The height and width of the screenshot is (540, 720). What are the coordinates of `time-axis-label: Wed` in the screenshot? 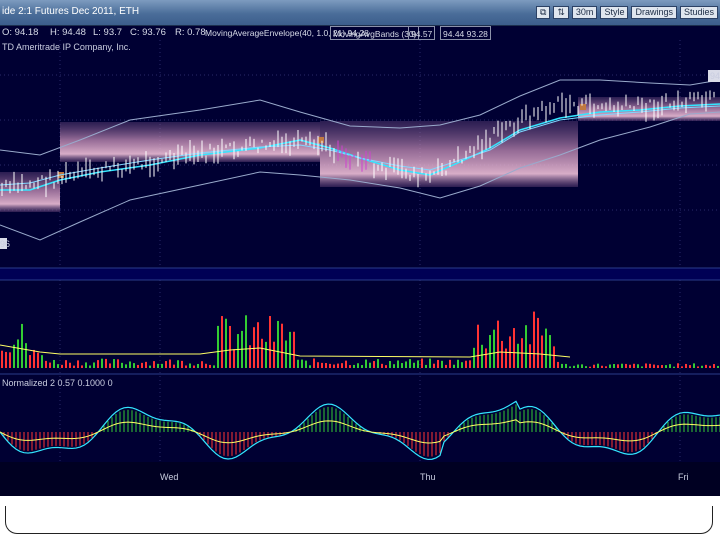 It's located at (169, 477).